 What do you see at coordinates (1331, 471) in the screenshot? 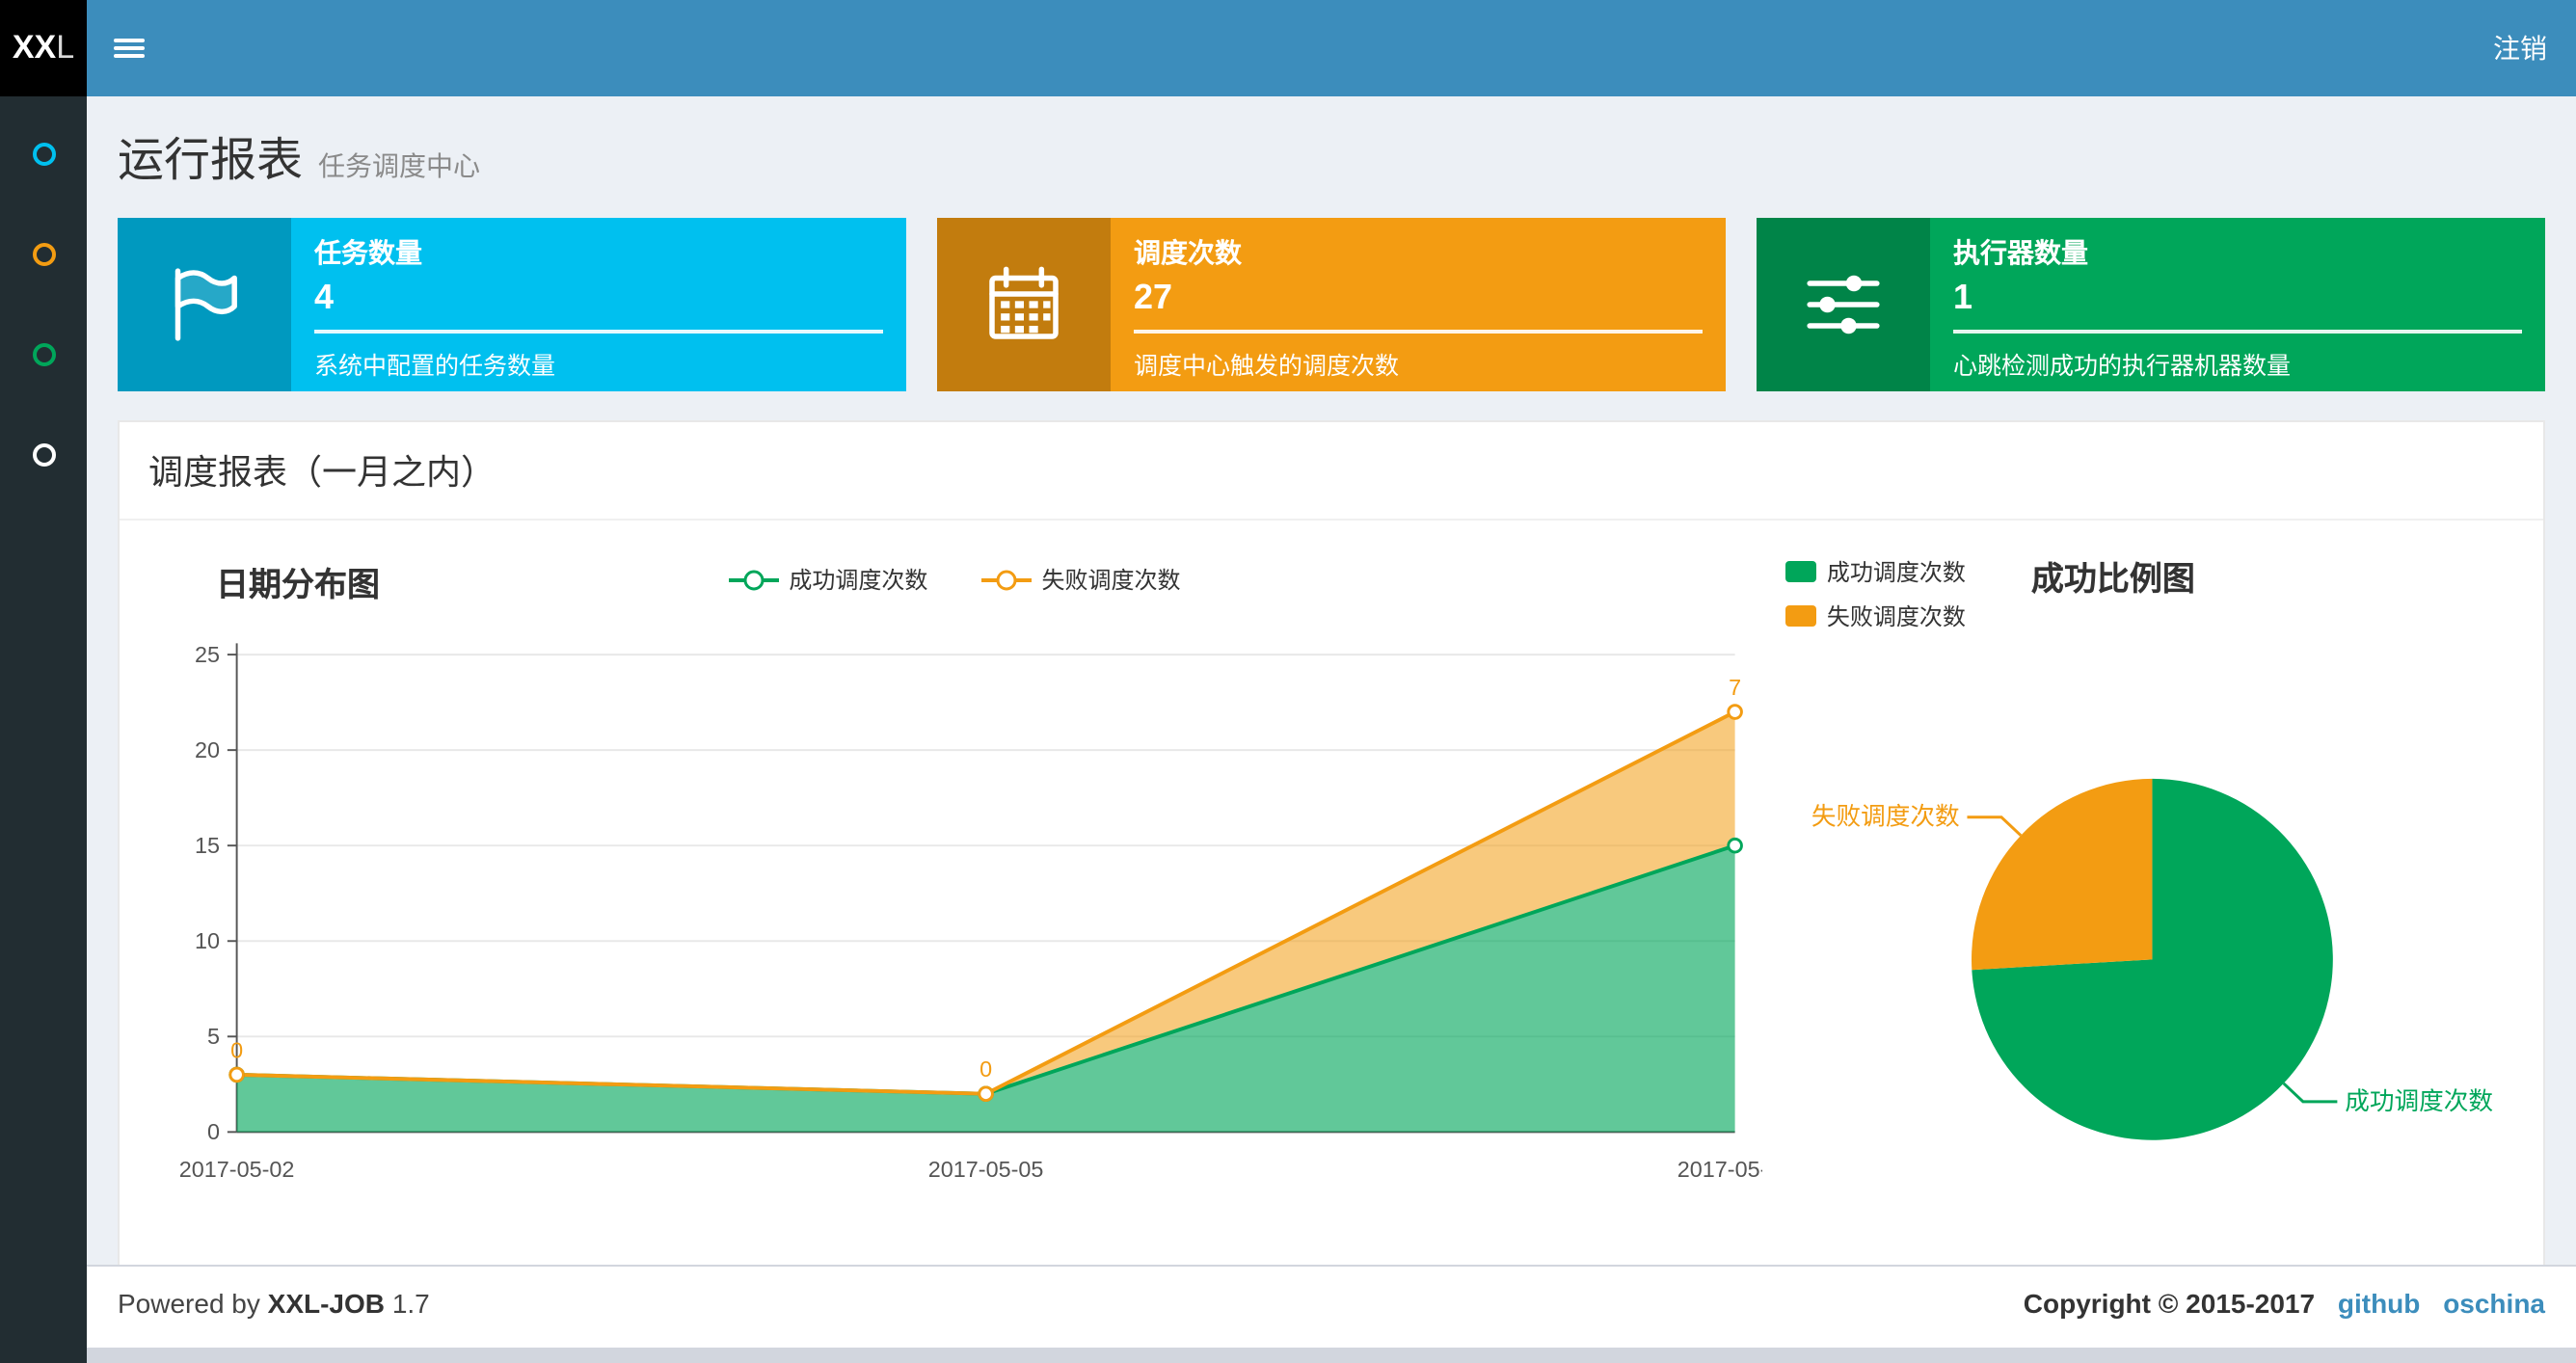
I see `panel-title: 调度报表（一月之内）` at bounding box center [1331, 471].